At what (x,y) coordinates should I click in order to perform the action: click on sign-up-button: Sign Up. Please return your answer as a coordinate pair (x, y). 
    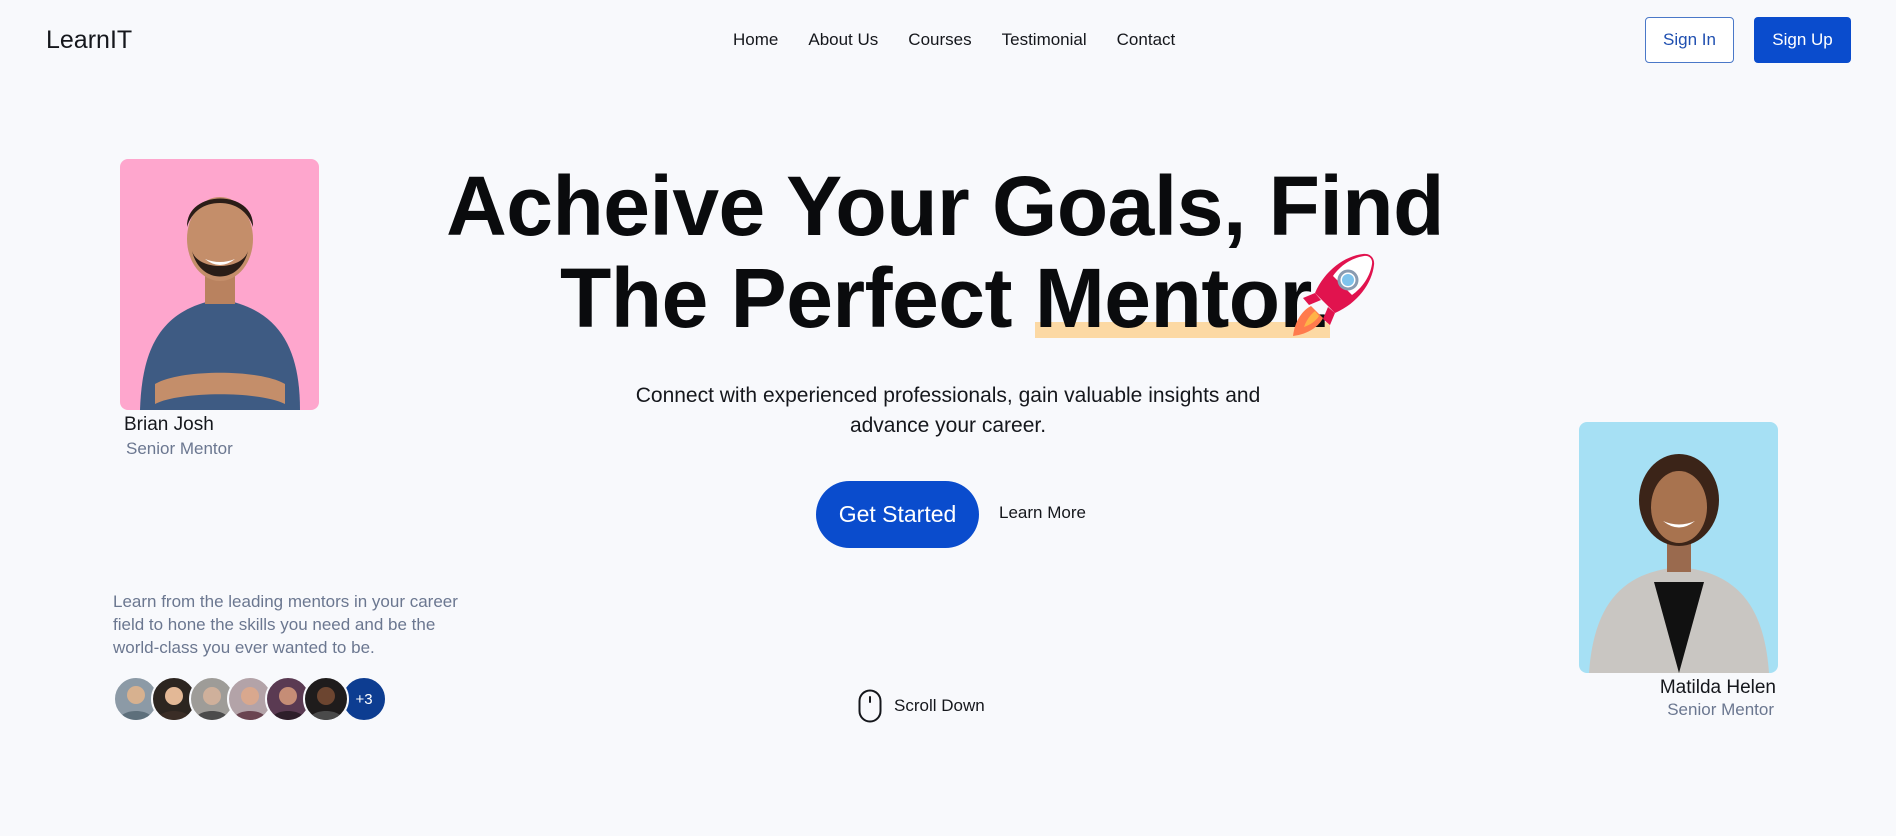
    Looking at the image, I should click on (1802, 40).